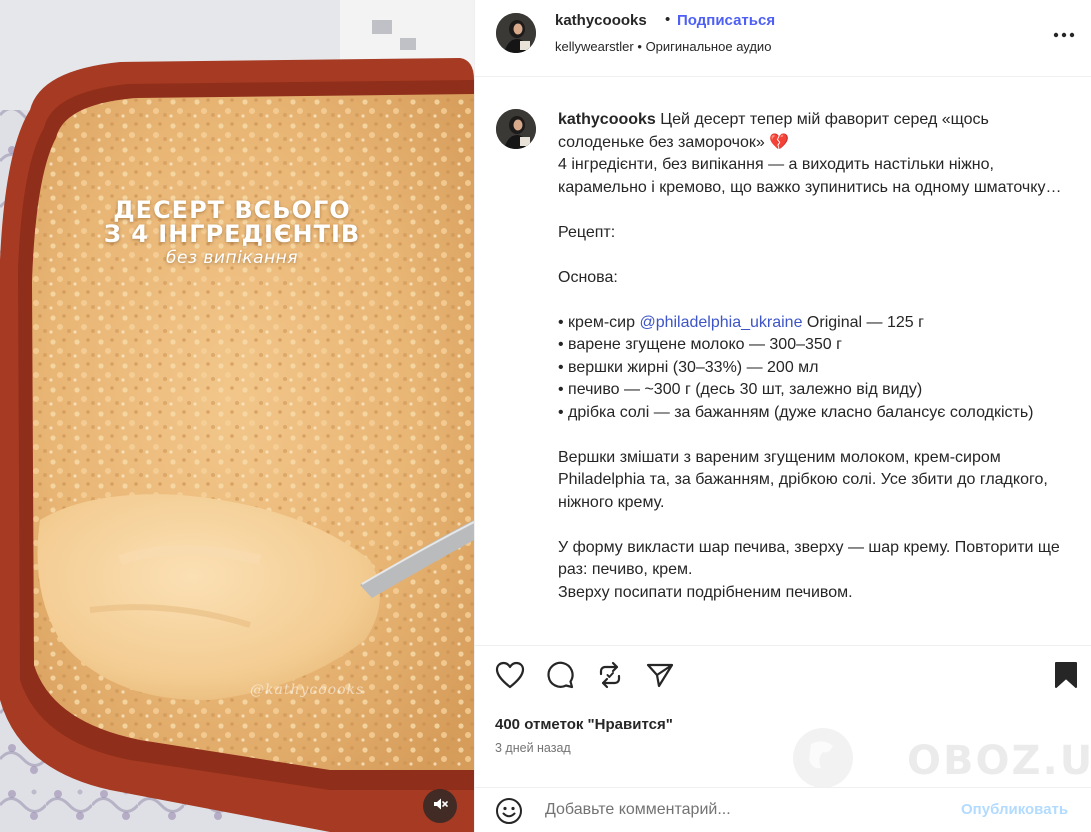 Image resolution: width=1091 pixels, height=832 pixels. Describe the element at coordinates (999, 761) in the screenshot. I see `oboz-watermark-text: OBOZ.UA` at that location.